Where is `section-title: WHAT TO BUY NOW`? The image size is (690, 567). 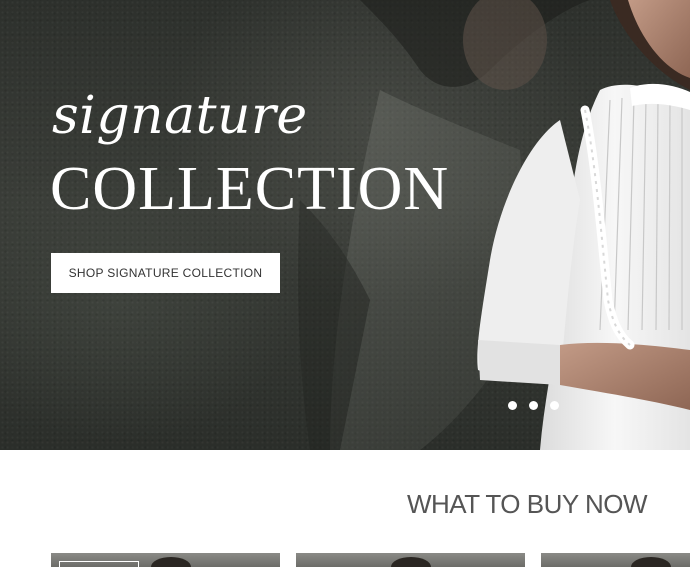 section-title: WHAT TO BUY NOW is located at coordinates (527, 504).